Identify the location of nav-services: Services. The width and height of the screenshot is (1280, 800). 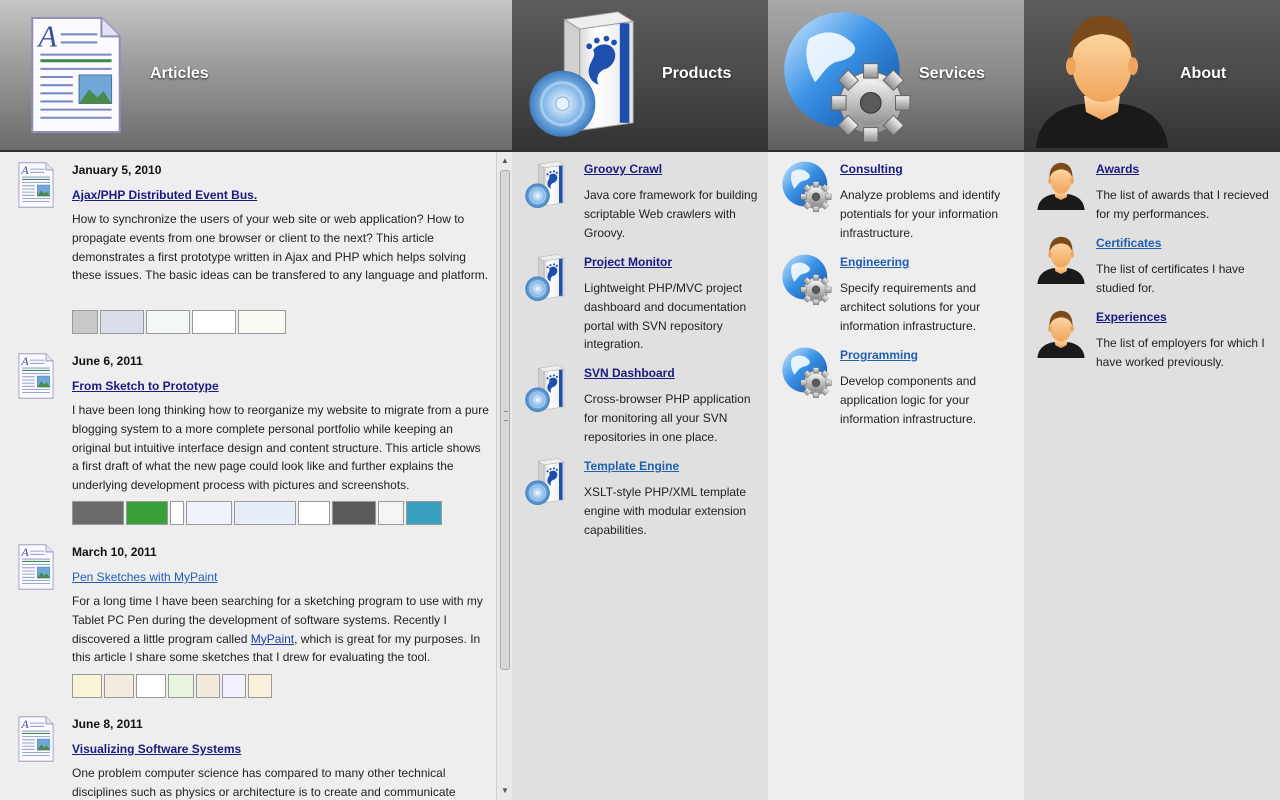
(896, 75).